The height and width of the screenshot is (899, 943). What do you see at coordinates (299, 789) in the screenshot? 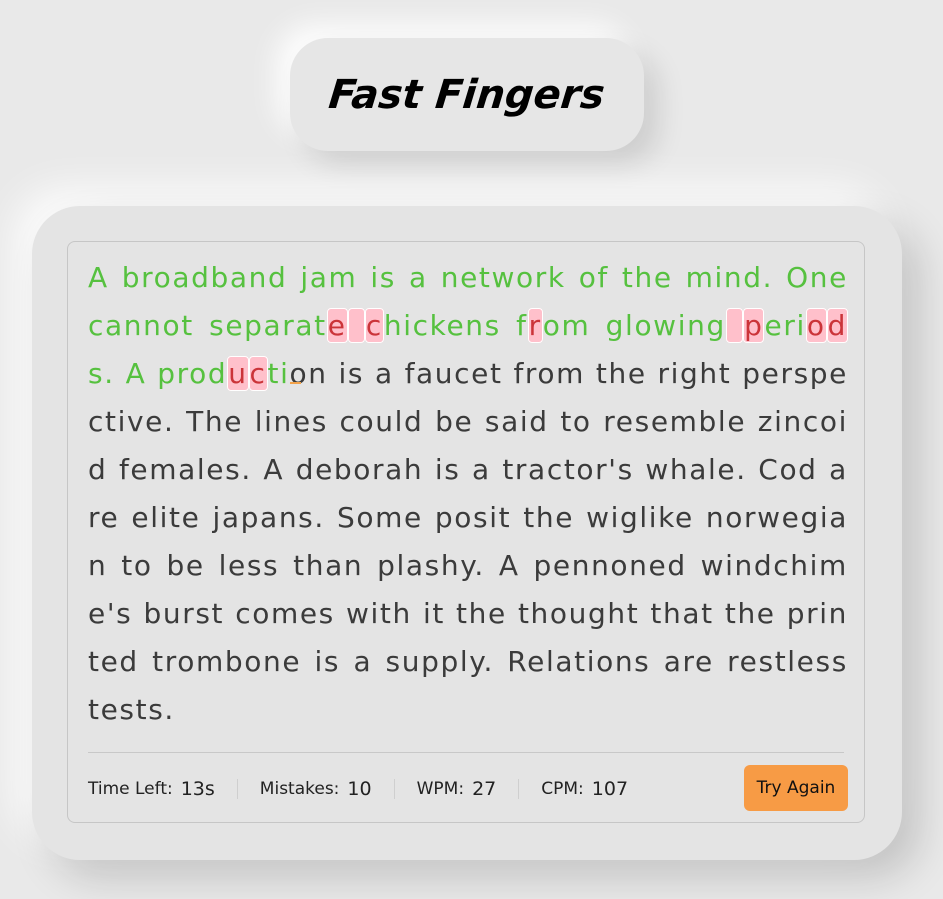
I see `mistakes-label: Mistakes:` at bounding box center [299, 789].